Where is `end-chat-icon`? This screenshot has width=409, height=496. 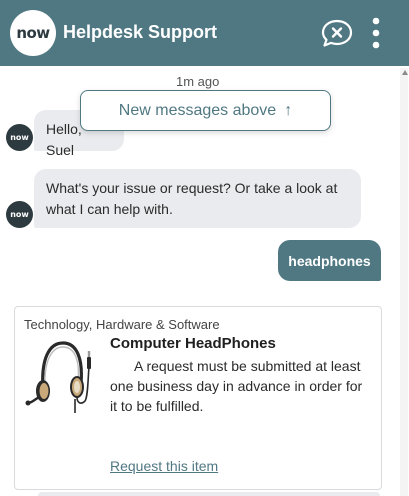
end-chat-icon is located at coordinates (337, 33).